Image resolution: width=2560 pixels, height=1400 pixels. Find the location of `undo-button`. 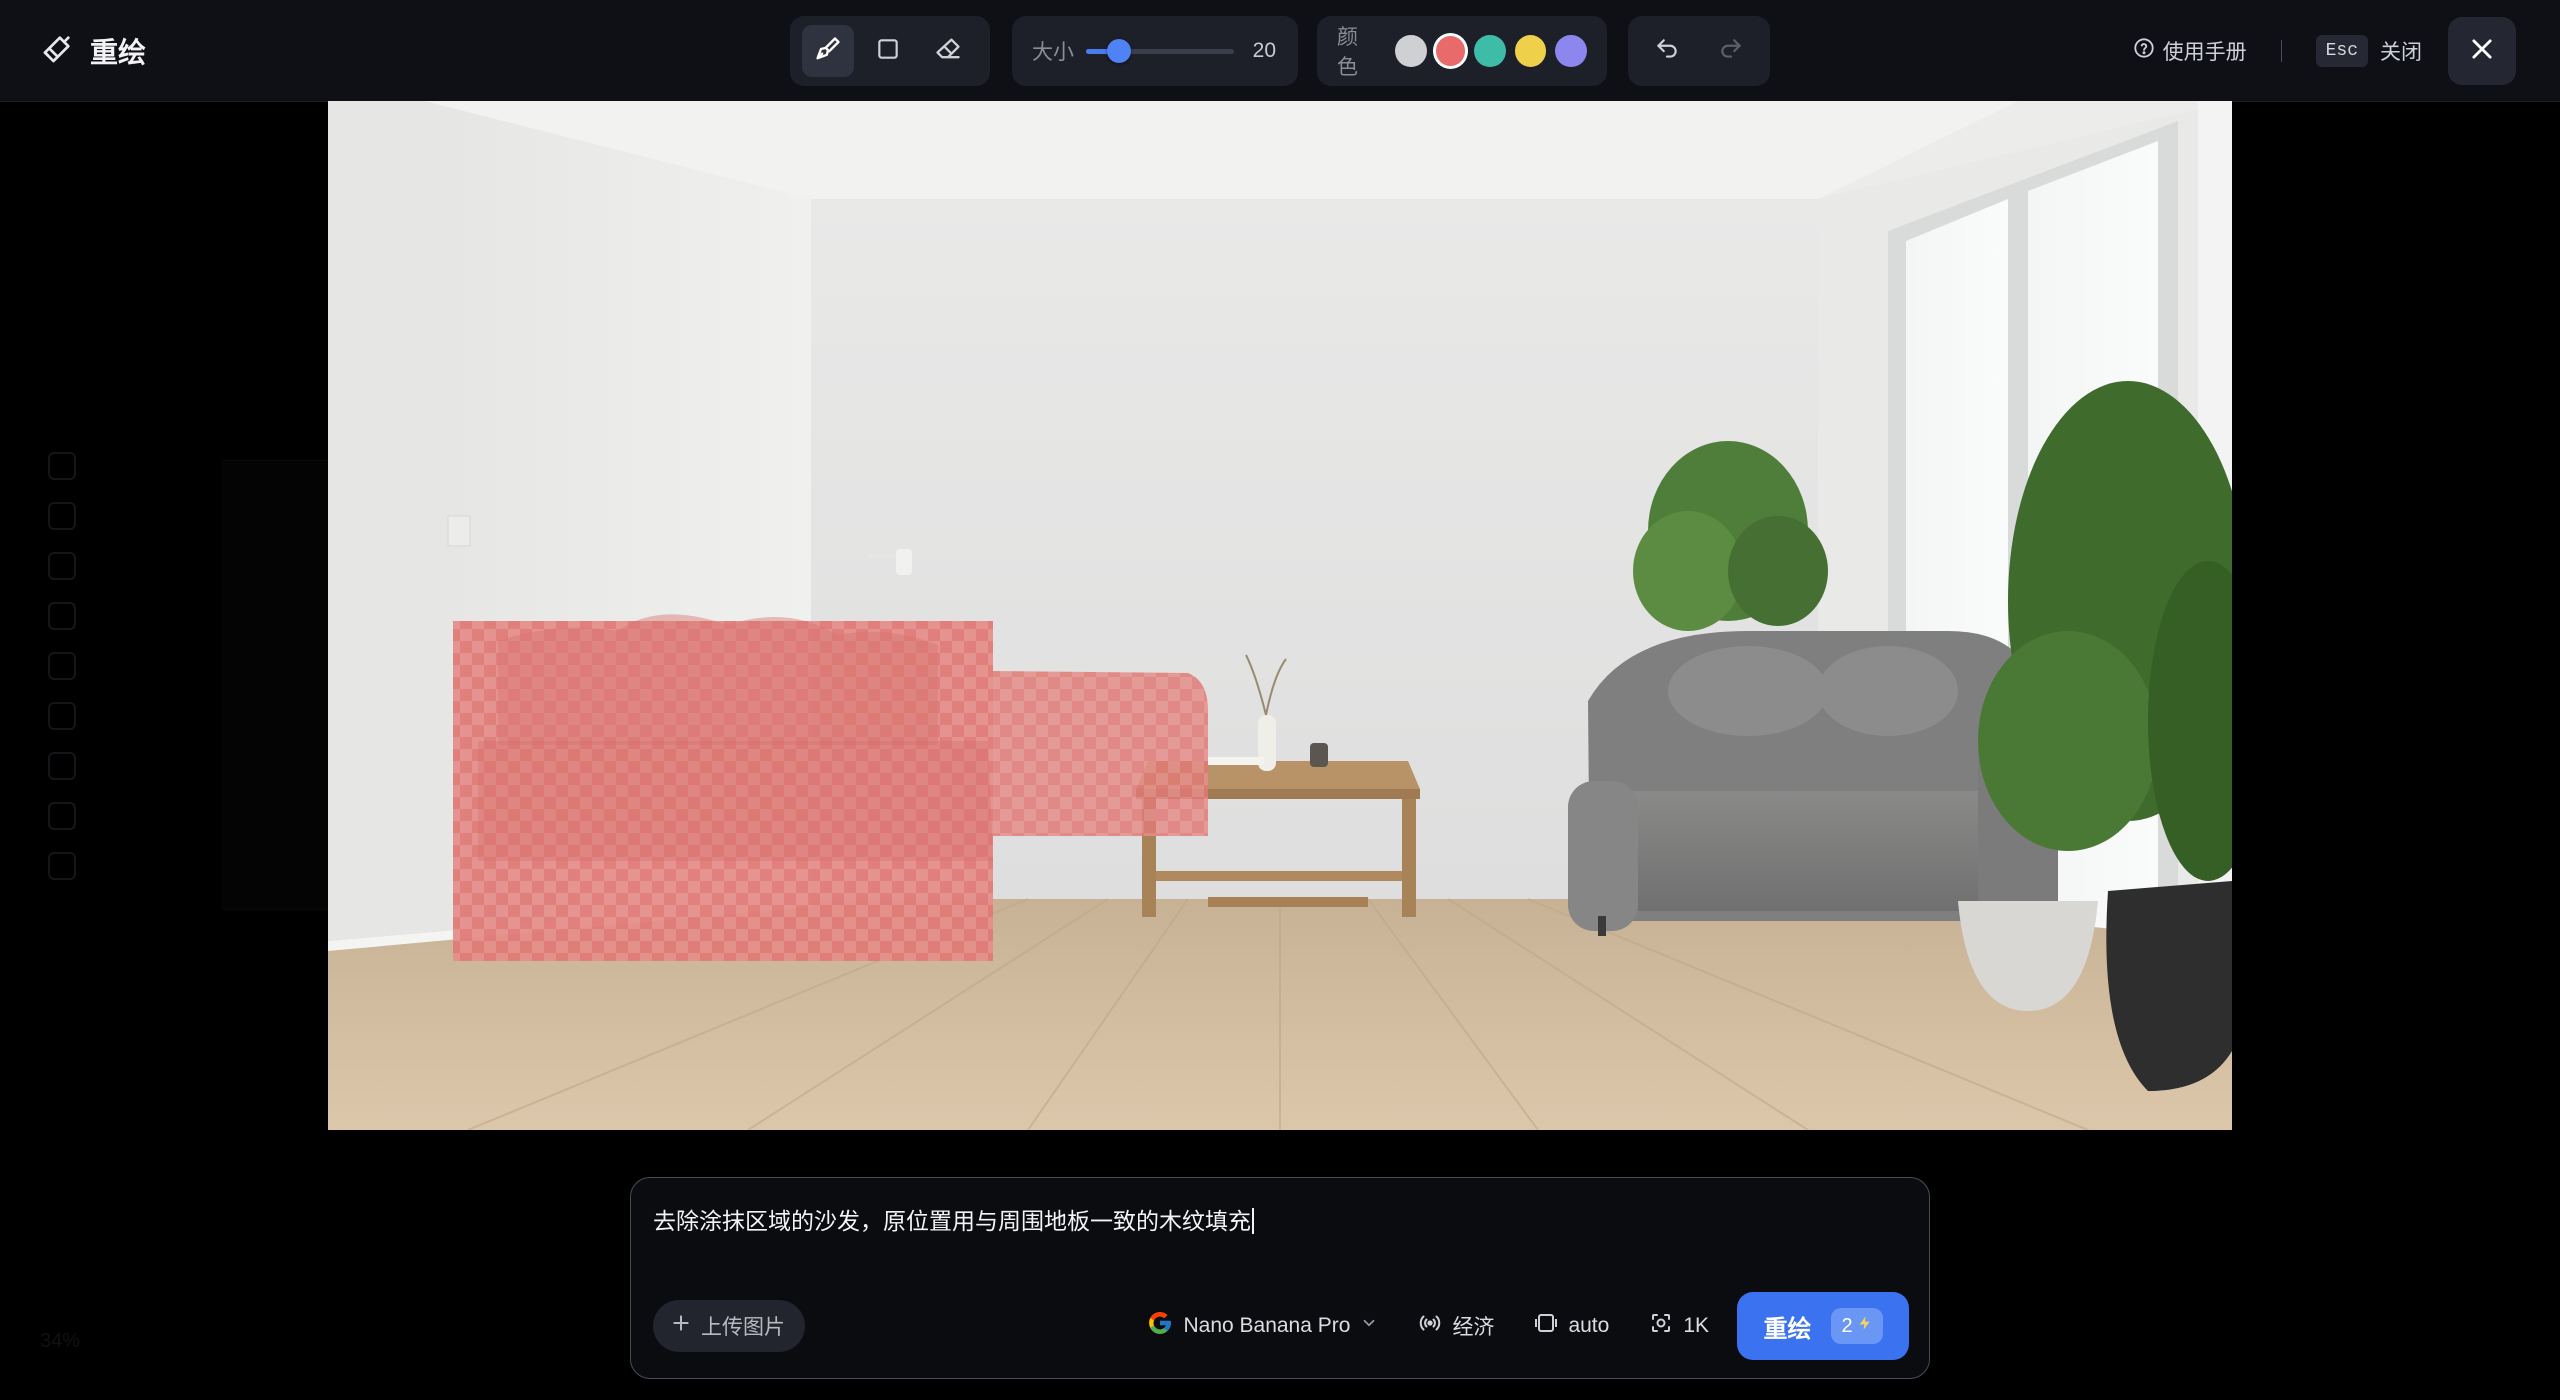

undo-button is located at coordinates (1667, 51).